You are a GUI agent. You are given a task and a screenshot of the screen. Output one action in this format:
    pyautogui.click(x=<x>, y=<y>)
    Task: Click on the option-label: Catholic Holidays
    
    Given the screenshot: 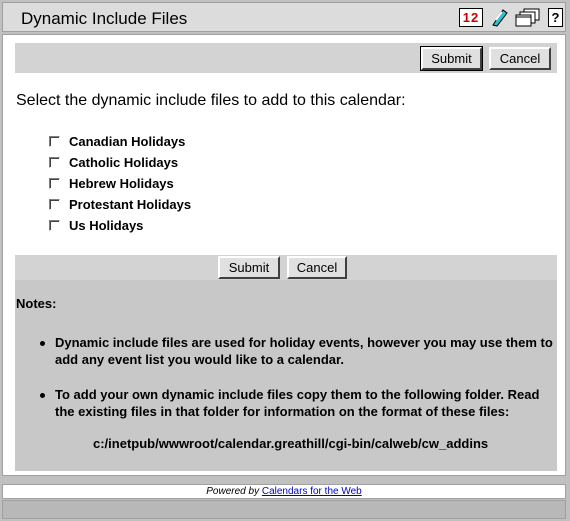 What is the action you would take?
    pyautogui.click(x=124, y=162)
    